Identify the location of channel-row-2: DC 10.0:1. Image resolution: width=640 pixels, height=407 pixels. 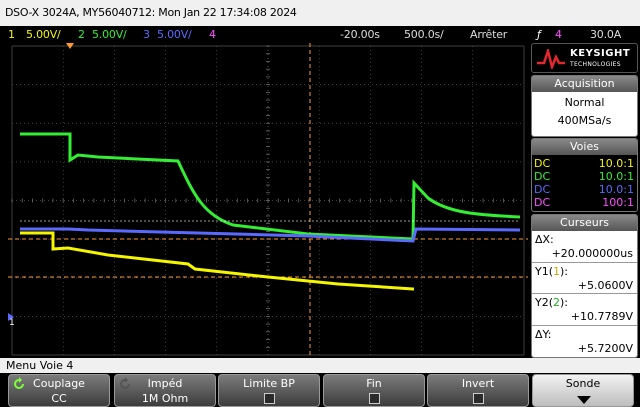
(584, 176).